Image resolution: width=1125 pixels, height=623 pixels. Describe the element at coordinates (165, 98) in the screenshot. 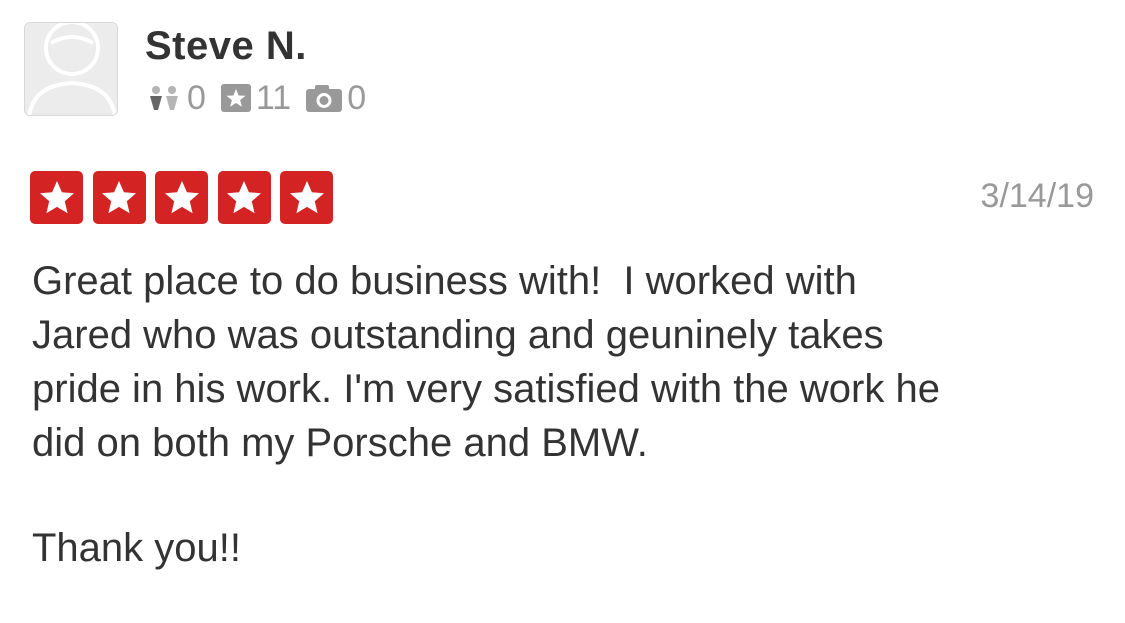

I see `friends-icon` at that location.